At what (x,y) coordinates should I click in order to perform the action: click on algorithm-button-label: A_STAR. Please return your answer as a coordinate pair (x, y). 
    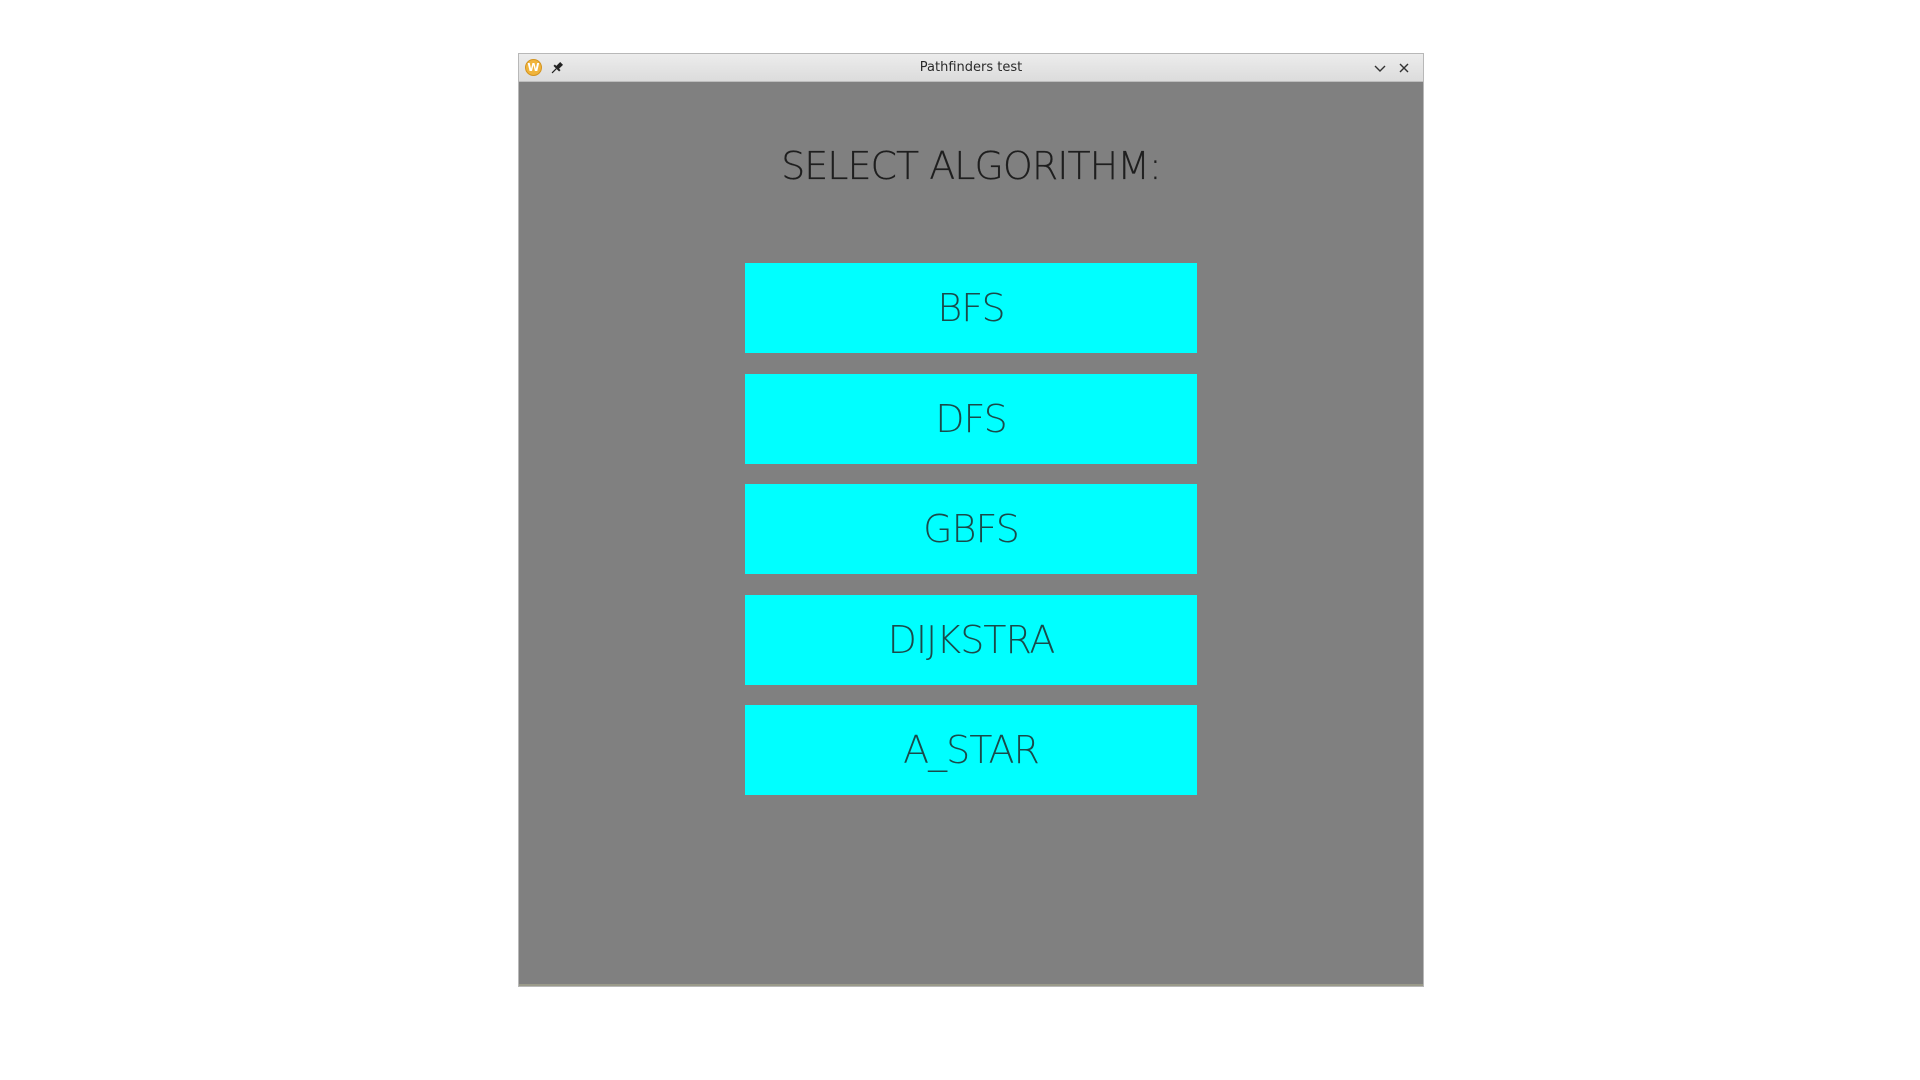
    Looking at the image, I should click on (971, 750).